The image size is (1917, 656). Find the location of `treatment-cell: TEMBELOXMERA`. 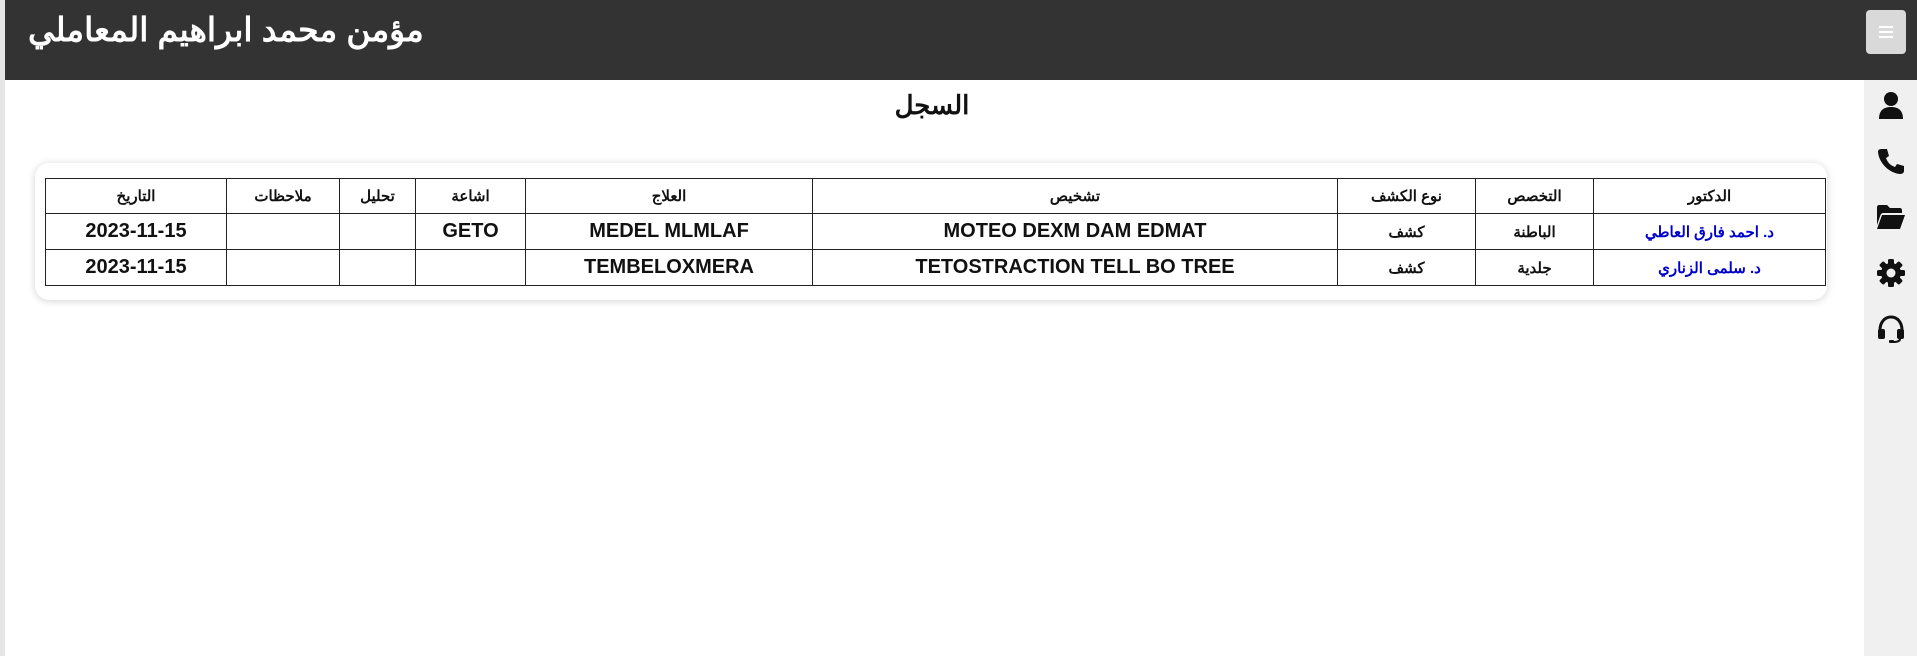

treatment-cell: TEMBELOXMERA is located at coordinates (669, 267).